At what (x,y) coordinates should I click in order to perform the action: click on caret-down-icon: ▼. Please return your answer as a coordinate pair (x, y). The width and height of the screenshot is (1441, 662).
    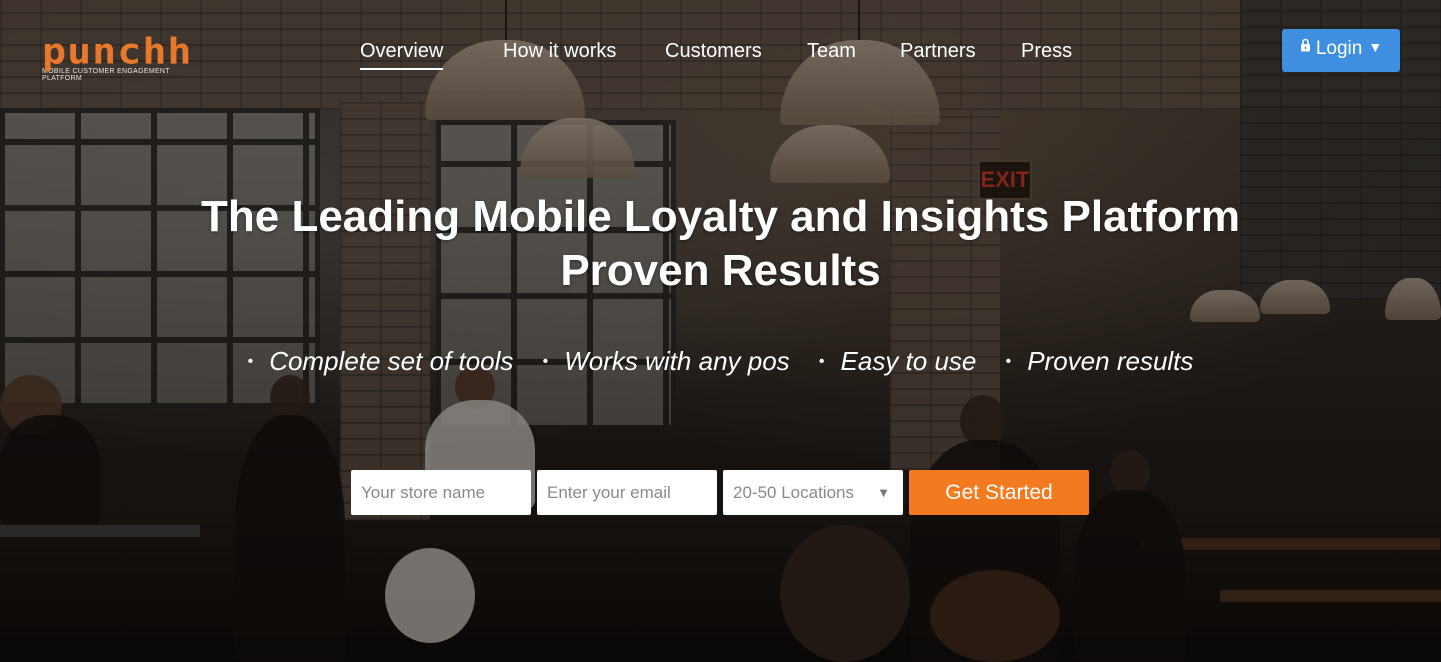
    Looking at the image, I should click on (1375, 47).